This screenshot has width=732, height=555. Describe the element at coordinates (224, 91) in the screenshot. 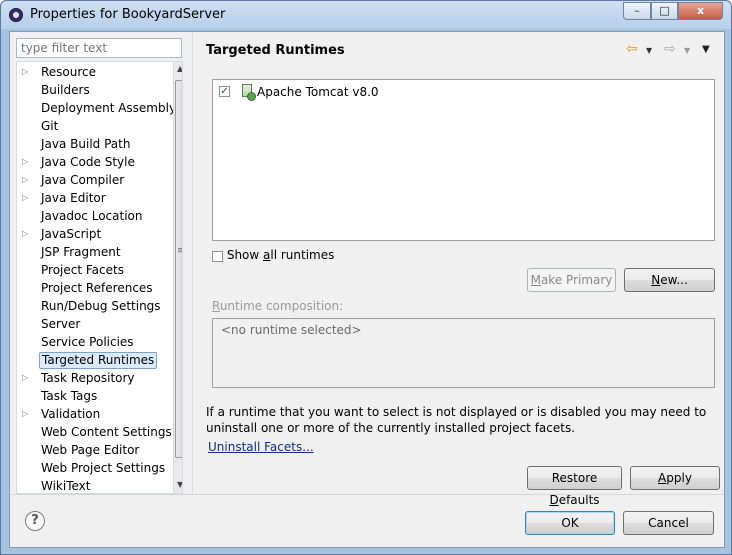

I see `runtime-checkbox: ✓` at that location.